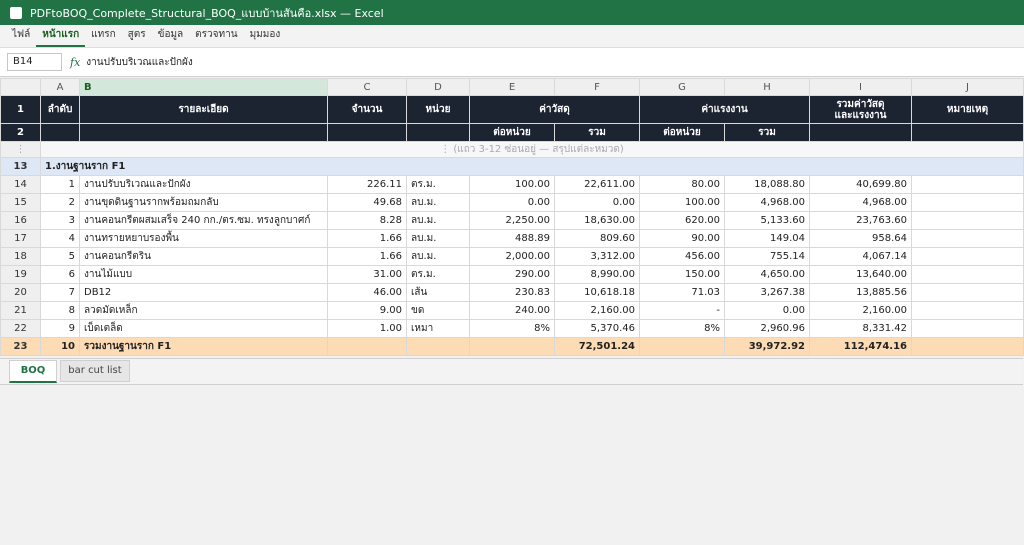 This screenshot has height=545, width=1024. I want to click on labor-sum: 4,650.00, so click(767, 274).